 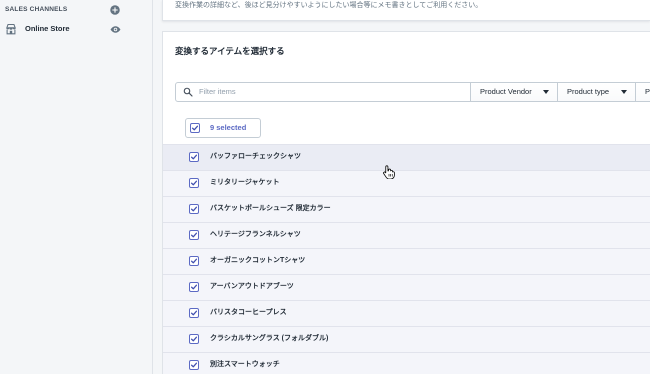 I want to click on item-label: クラシカルサングラス (フォルダブル), so click(x=269, y=338).